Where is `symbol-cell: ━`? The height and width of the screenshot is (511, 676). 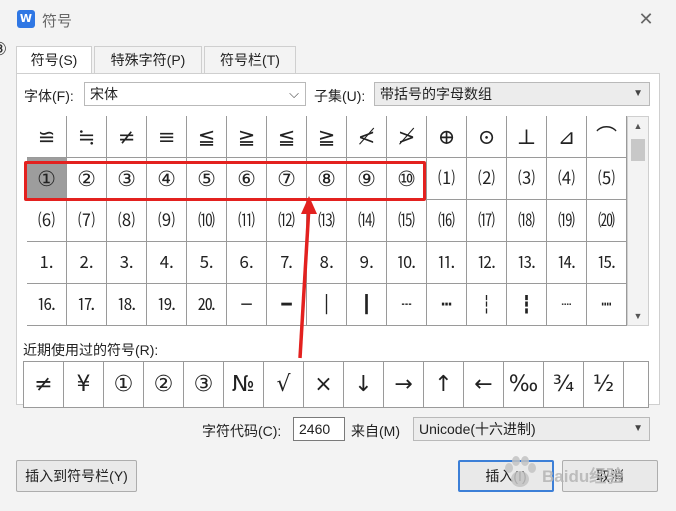 symbol-cell: ━ is located at coordinates (287, 305).